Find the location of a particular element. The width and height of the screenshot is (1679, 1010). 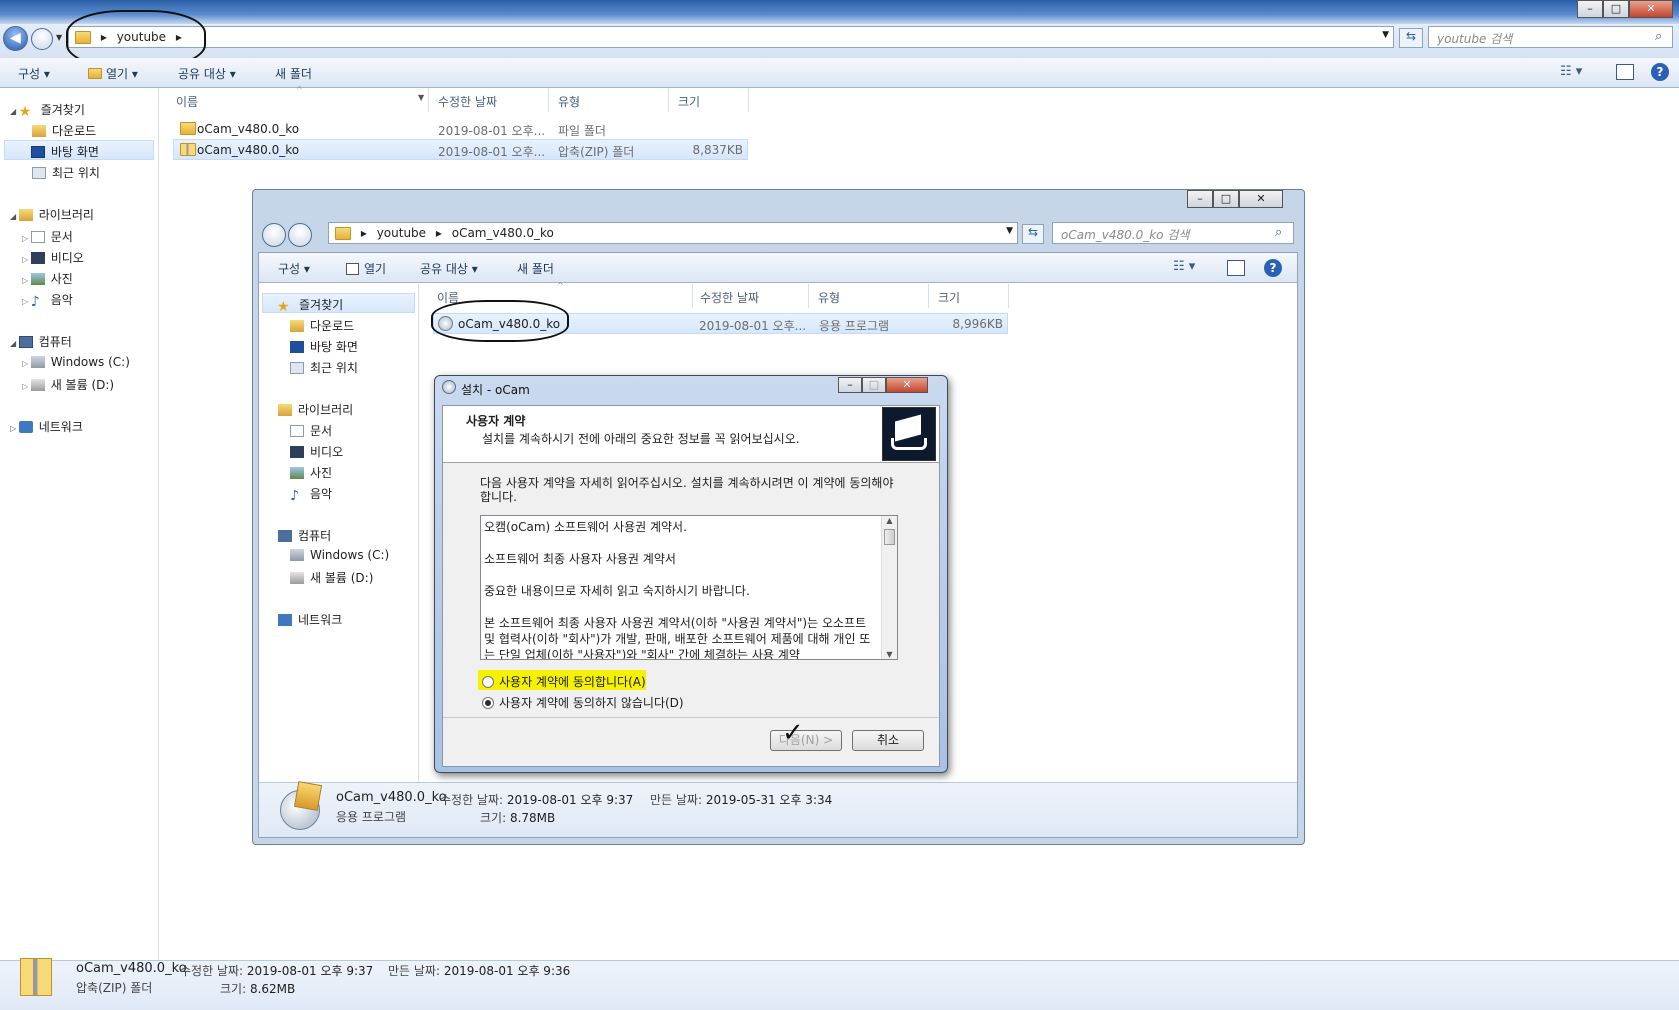

inner-sidebar-item-music: ♪ 음악 is located at coordinates (311, 494).